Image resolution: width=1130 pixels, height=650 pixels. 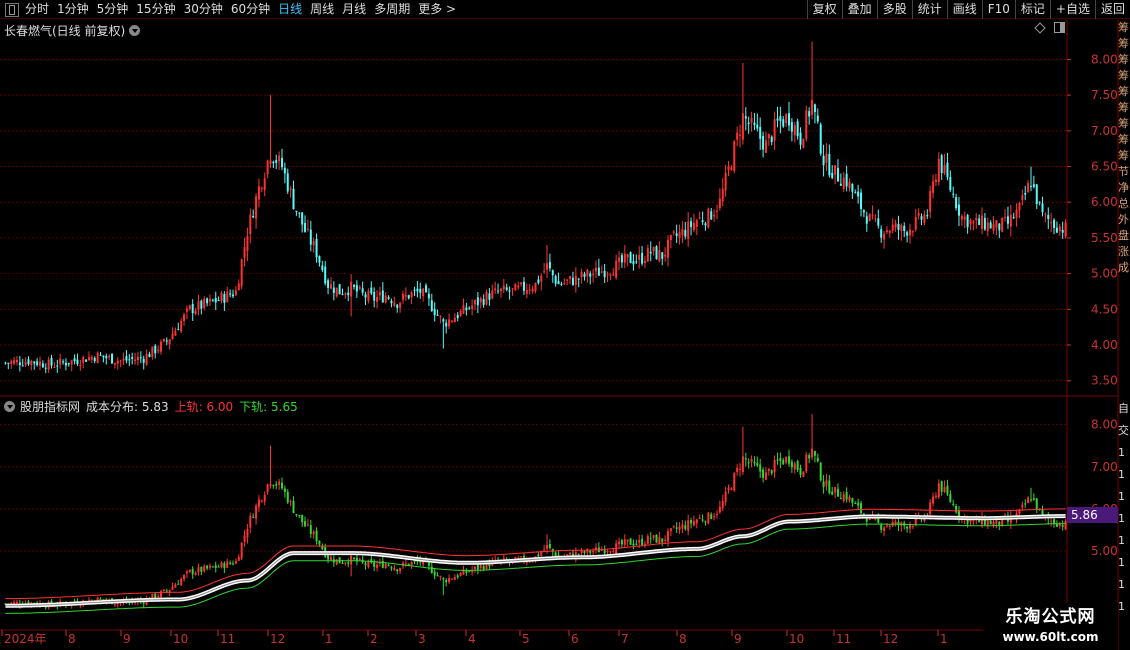 I want to click on side-info-strip-bottom: 自 交 1 1 1 1 1 1 1 1, so click(x=1123, y=507).